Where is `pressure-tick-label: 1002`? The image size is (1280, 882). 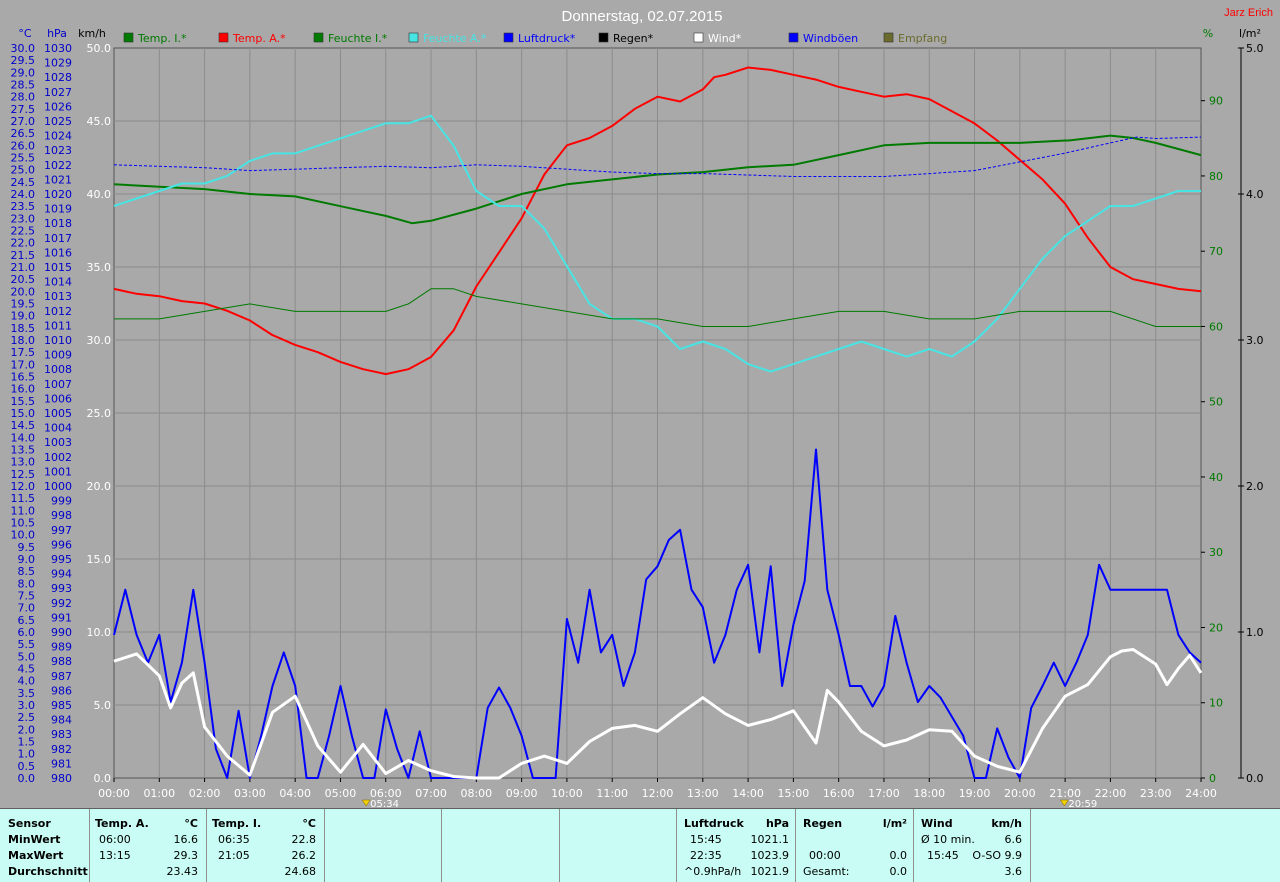 pressure-tick-label: 1002 is located at coordinates (58, 457).